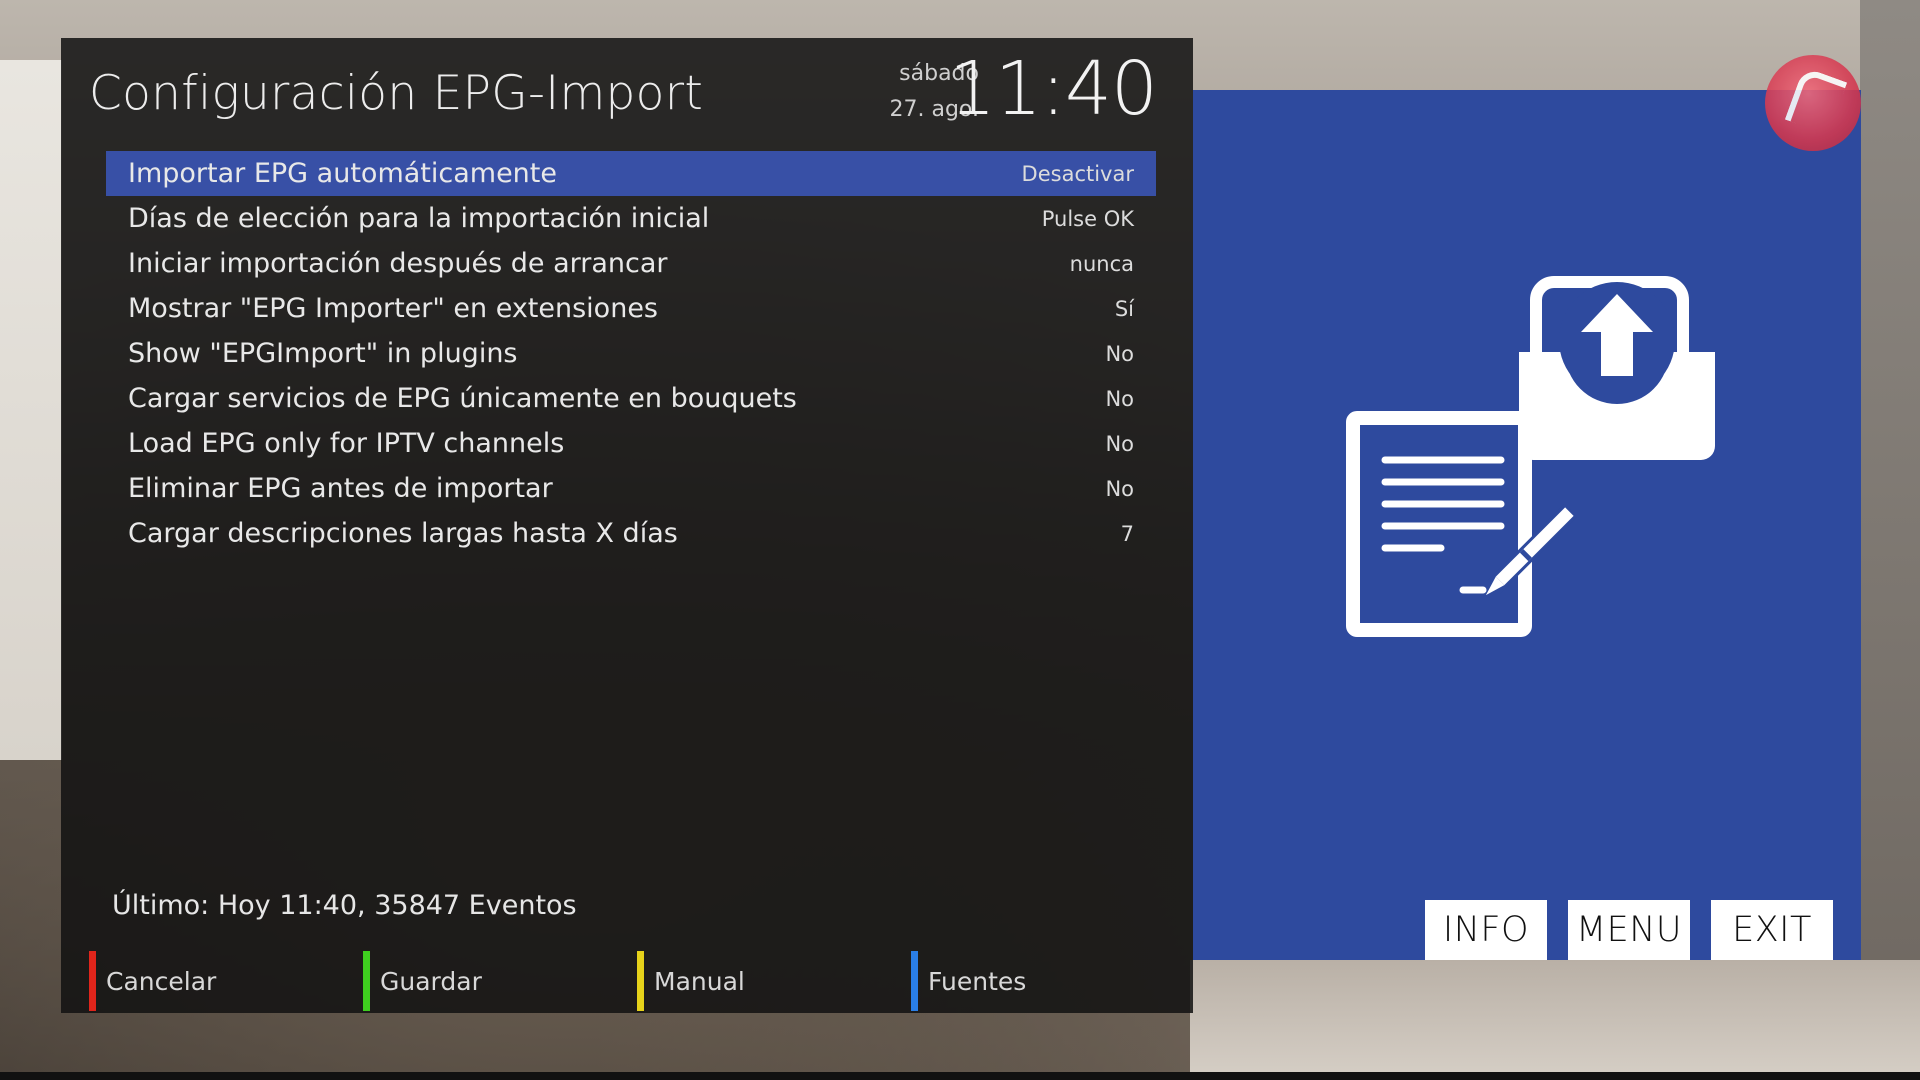  What do you see at coordinates (340, 488) in the screenshot?
I see `setting-label: Eliminar EPG antes de importar` at bounding box center [340, 488].